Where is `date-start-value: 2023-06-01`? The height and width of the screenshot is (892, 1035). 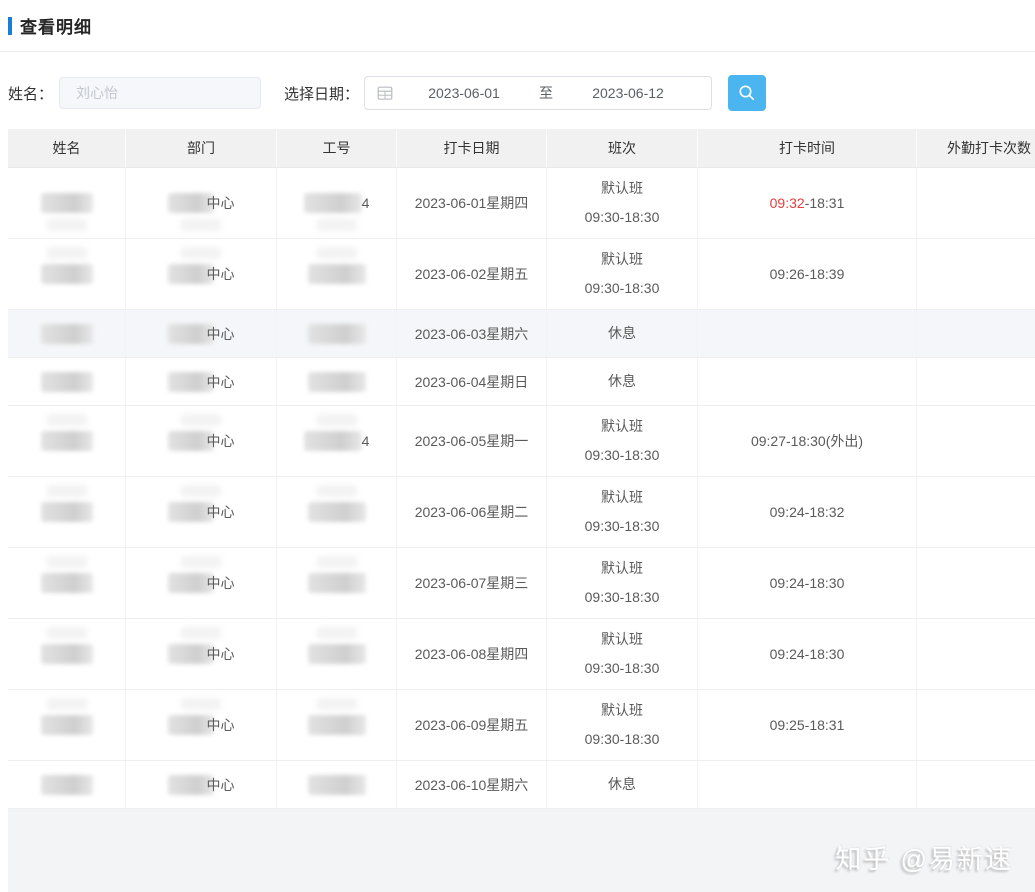 date-start-value: 2023-06-01 is located at coordinates (464, 93).